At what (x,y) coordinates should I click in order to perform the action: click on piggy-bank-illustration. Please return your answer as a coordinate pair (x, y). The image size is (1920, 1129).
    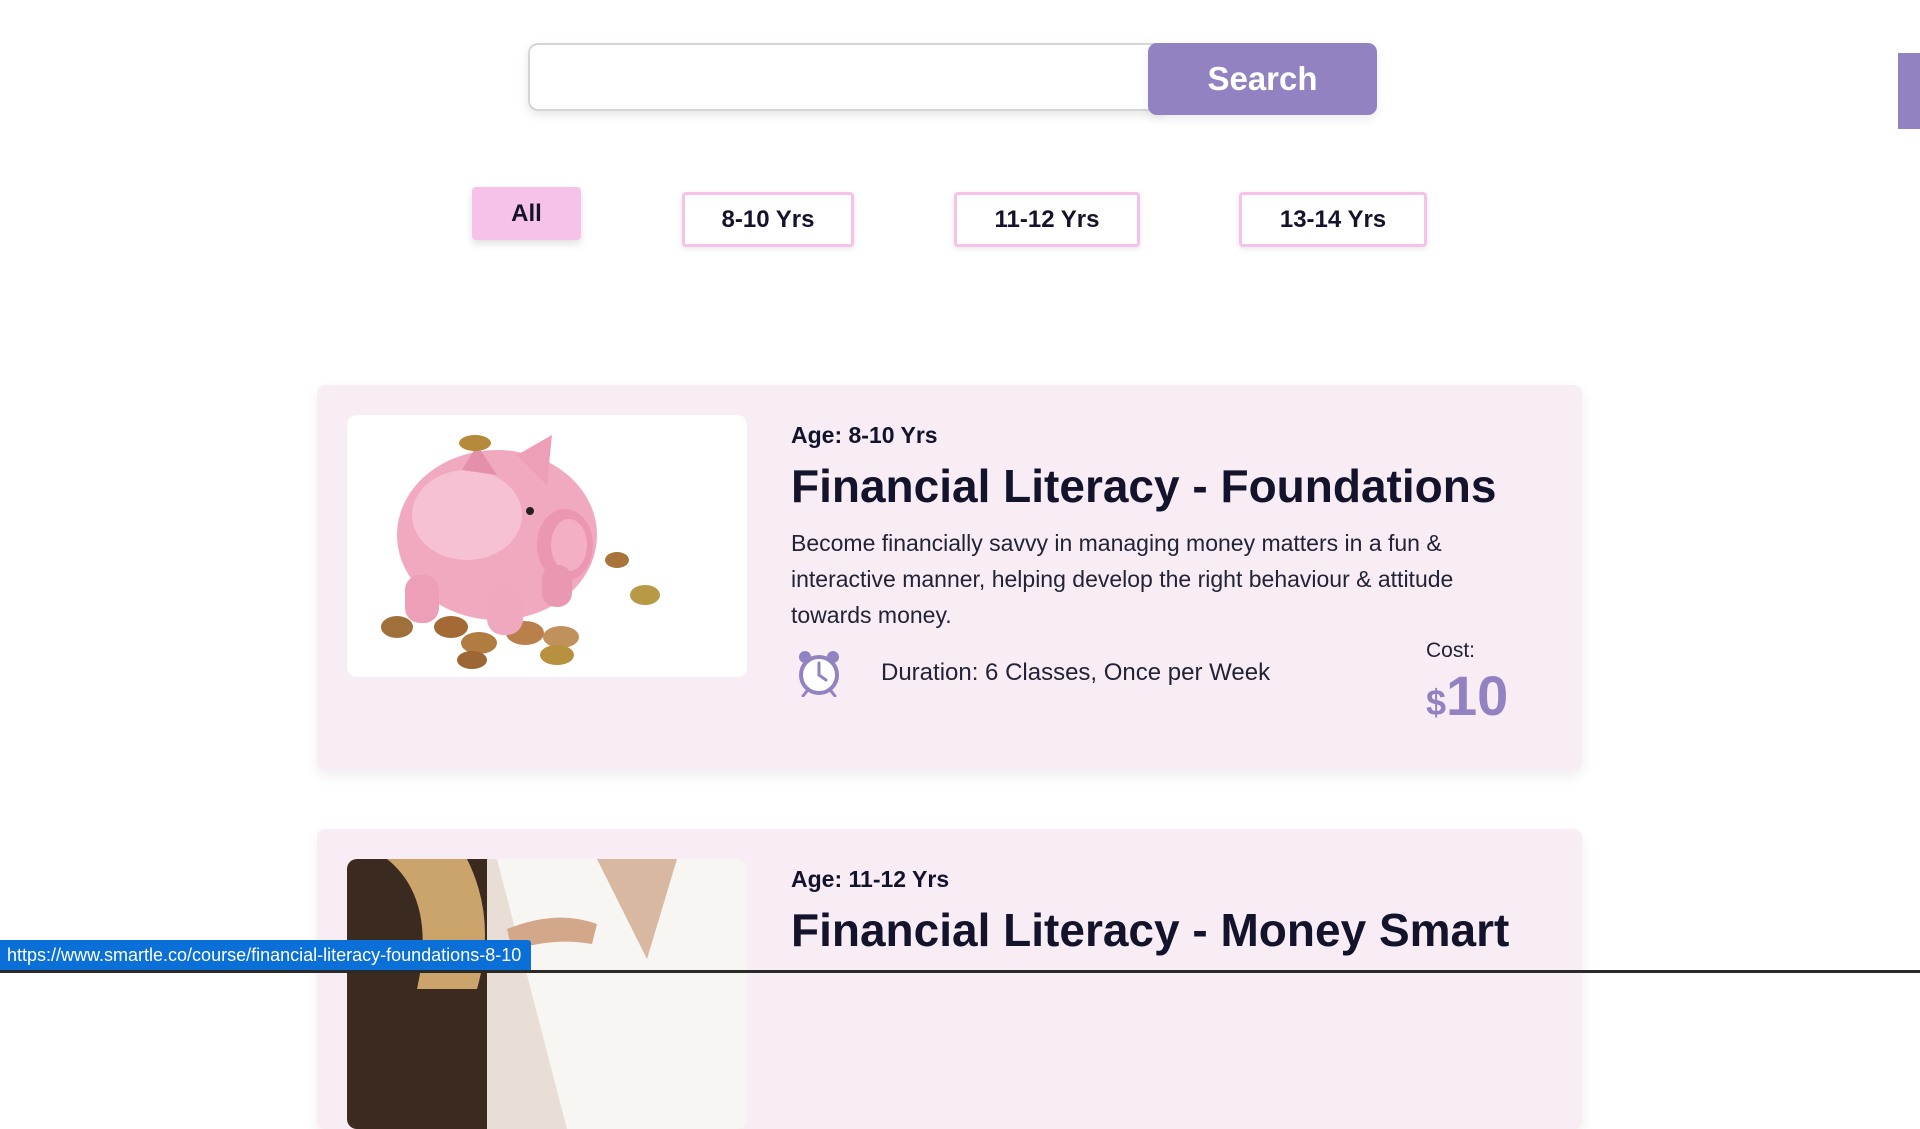
    Looking at the image, I should click on (547, 546).